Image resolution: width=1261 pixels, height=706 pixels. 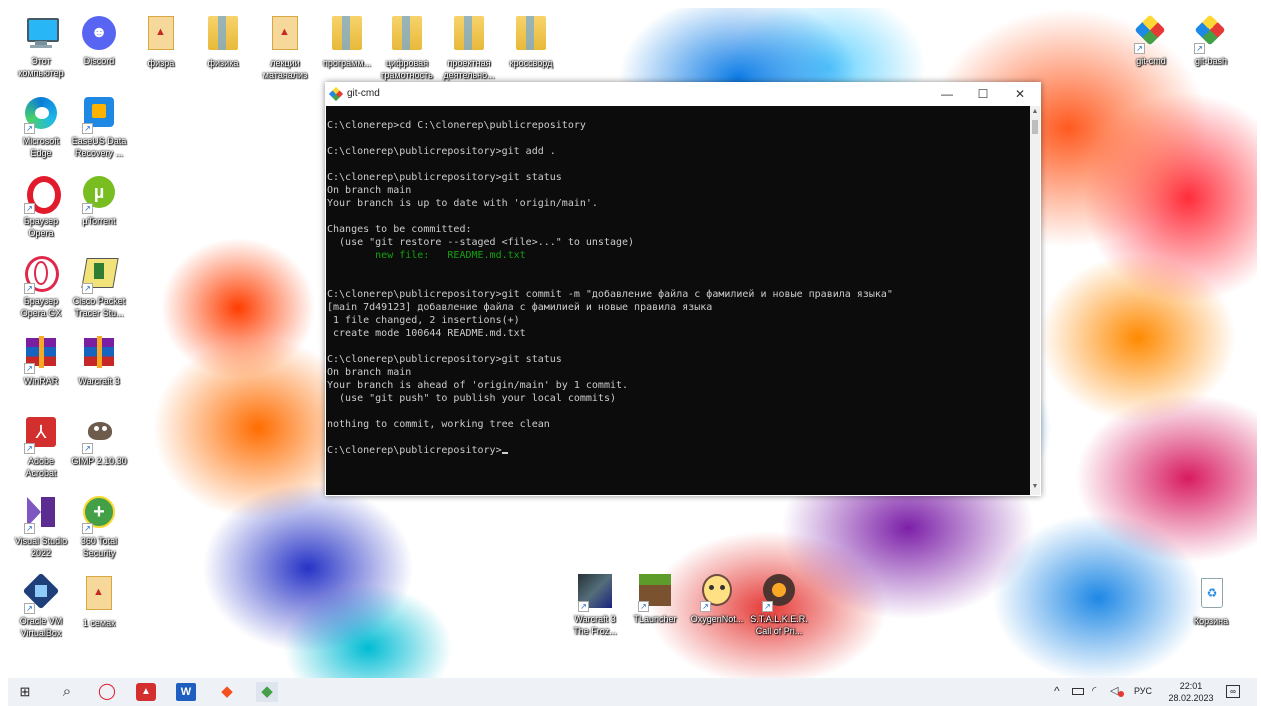 What do you see at coordinates (99, 461) in the screenshot?
I see `desktop-icon-label: GIMP 2.10.30` at bounding box center [99, 461].